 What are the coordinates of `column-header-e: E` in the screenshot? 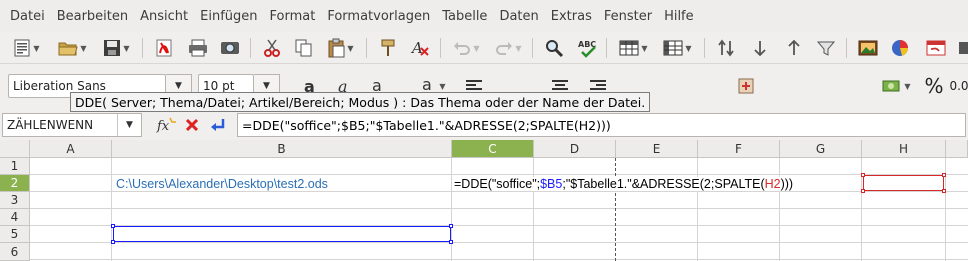 It's located at (657, 149).